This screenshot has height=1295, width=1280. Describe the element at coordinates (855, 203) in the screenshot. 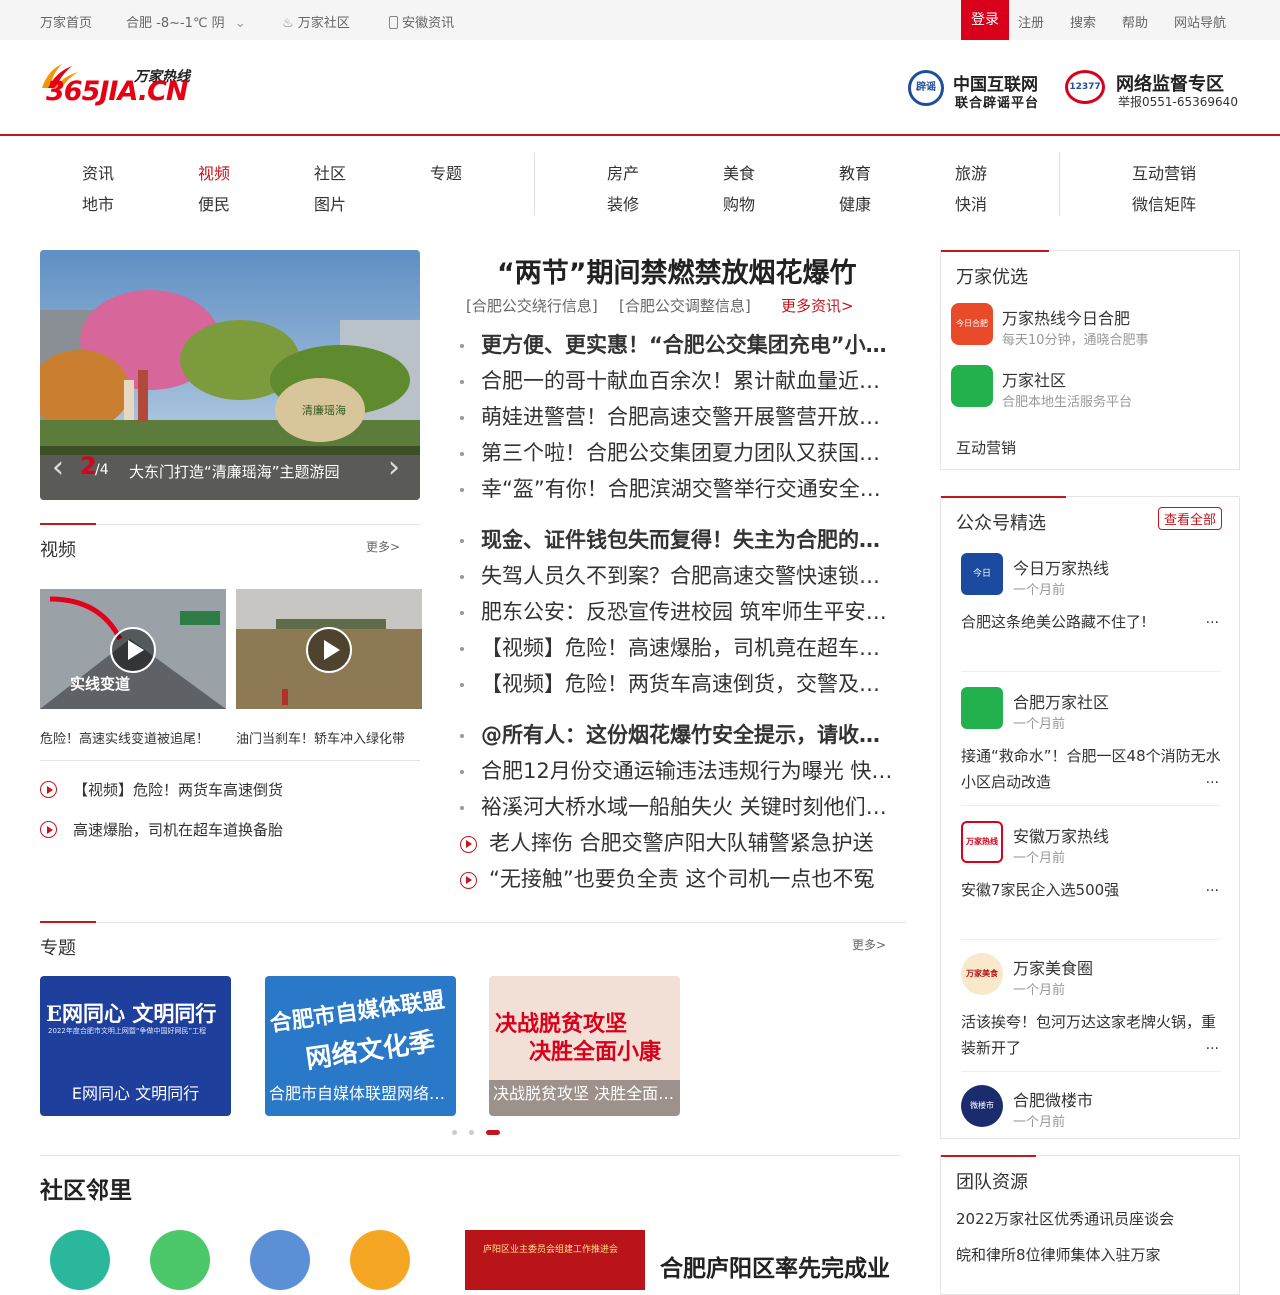

I see `nav-item-health: 健康` at that location.